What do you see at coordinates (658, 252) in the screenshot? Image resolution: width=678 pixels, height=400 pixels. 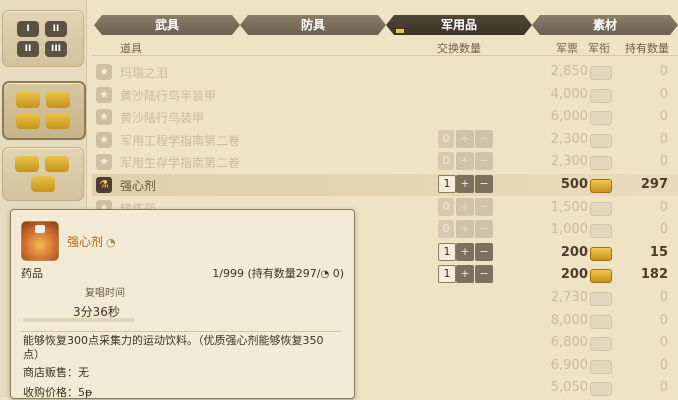 I see `owned-count: 15` at bounding box center [658, 252].